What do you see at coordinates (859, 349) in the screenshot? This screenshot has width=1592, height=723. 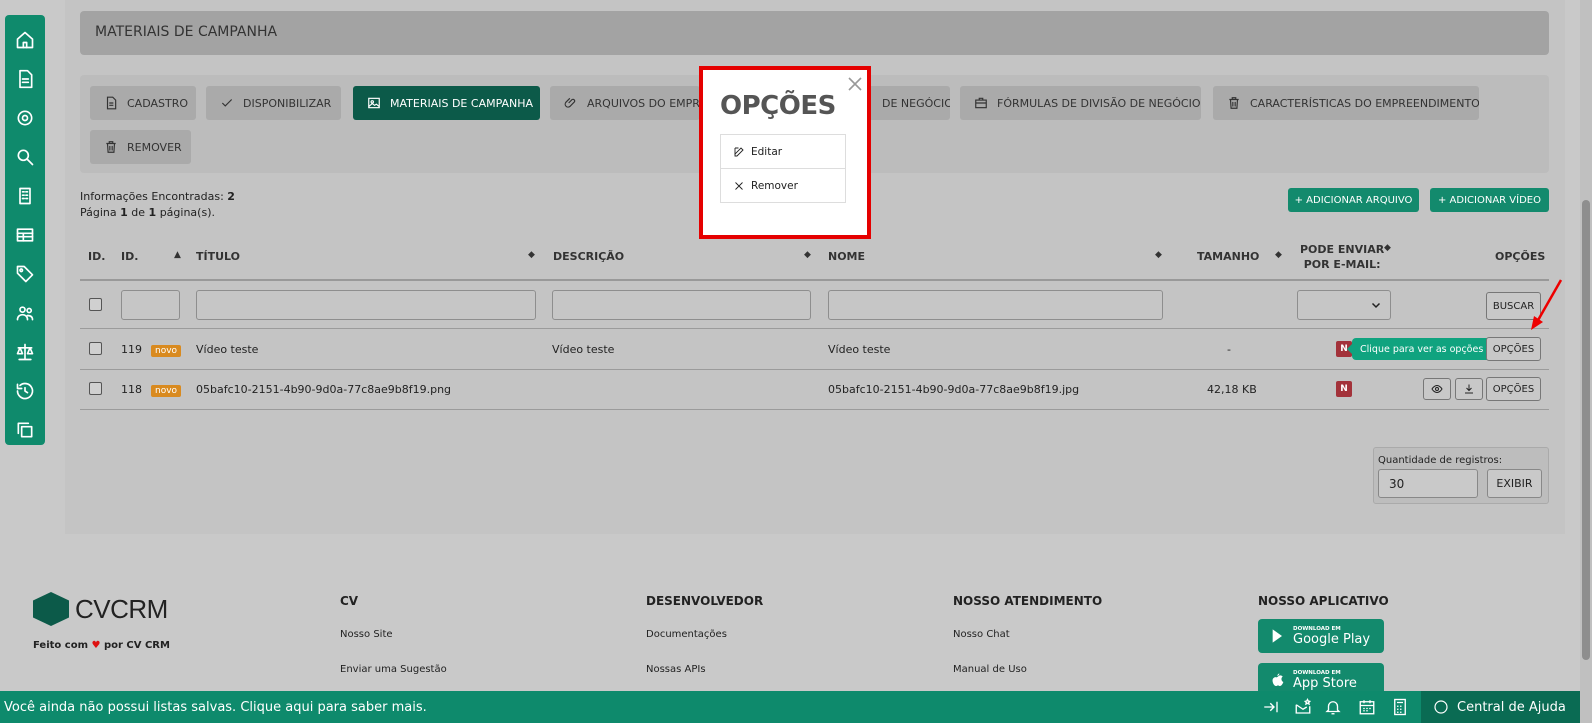 I see `row-nome: Vídeo teste` at bounding box center [859, 349].